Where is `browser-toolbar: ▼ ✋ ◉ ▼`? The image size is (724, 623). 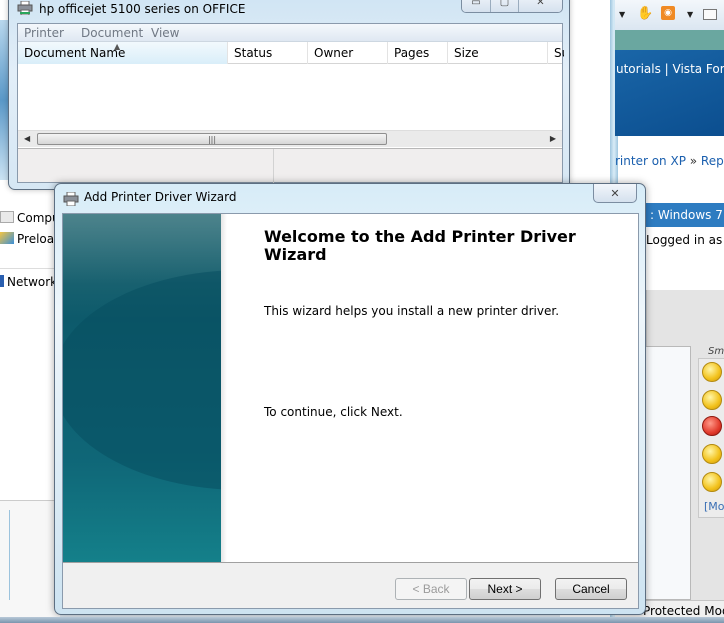
browser-toolbar: ▼ ✋ ◉ ▼ is located at coordinates (669, 15).